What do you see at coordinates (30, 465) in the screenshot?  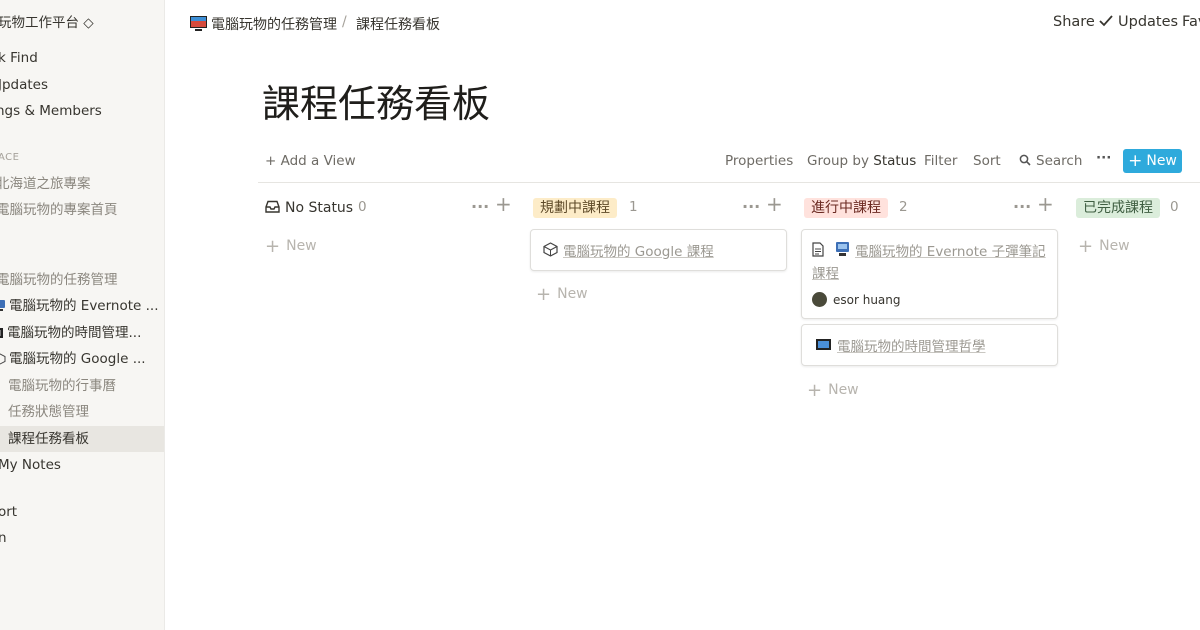 I see `sidebar-item-label: My Notes` at bounding box center [30, 465].